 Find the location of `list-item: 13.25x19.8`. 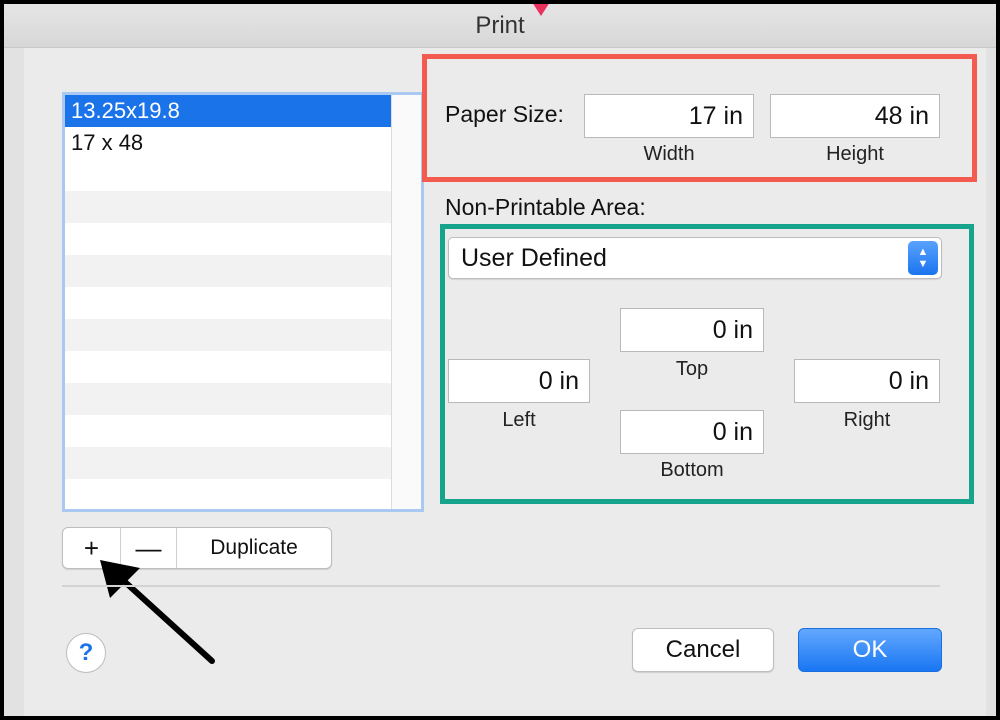

list-item: 13.25x19.8 is located at coordinates (228, 111).